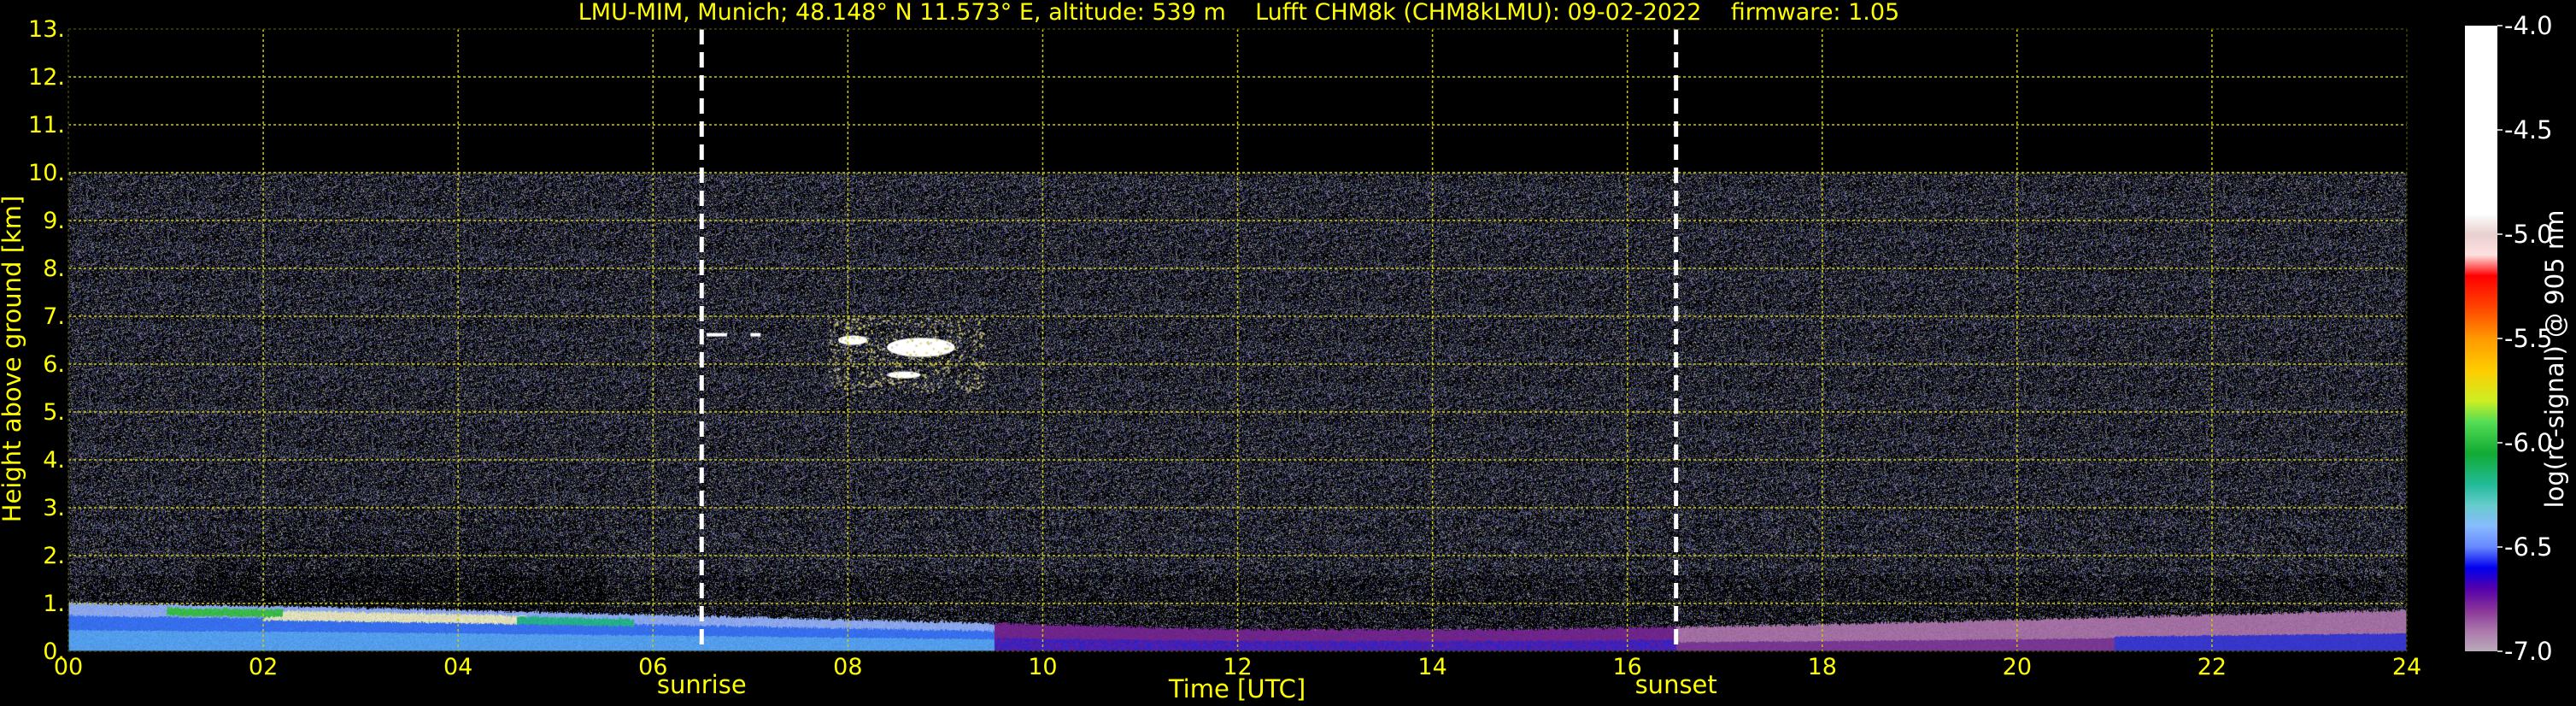 The width and height of the screenshot is (2576, 706). Describe the element at coordinates (54, 508) in the screenshot. I see `y-tick-label: 3.` at that location.